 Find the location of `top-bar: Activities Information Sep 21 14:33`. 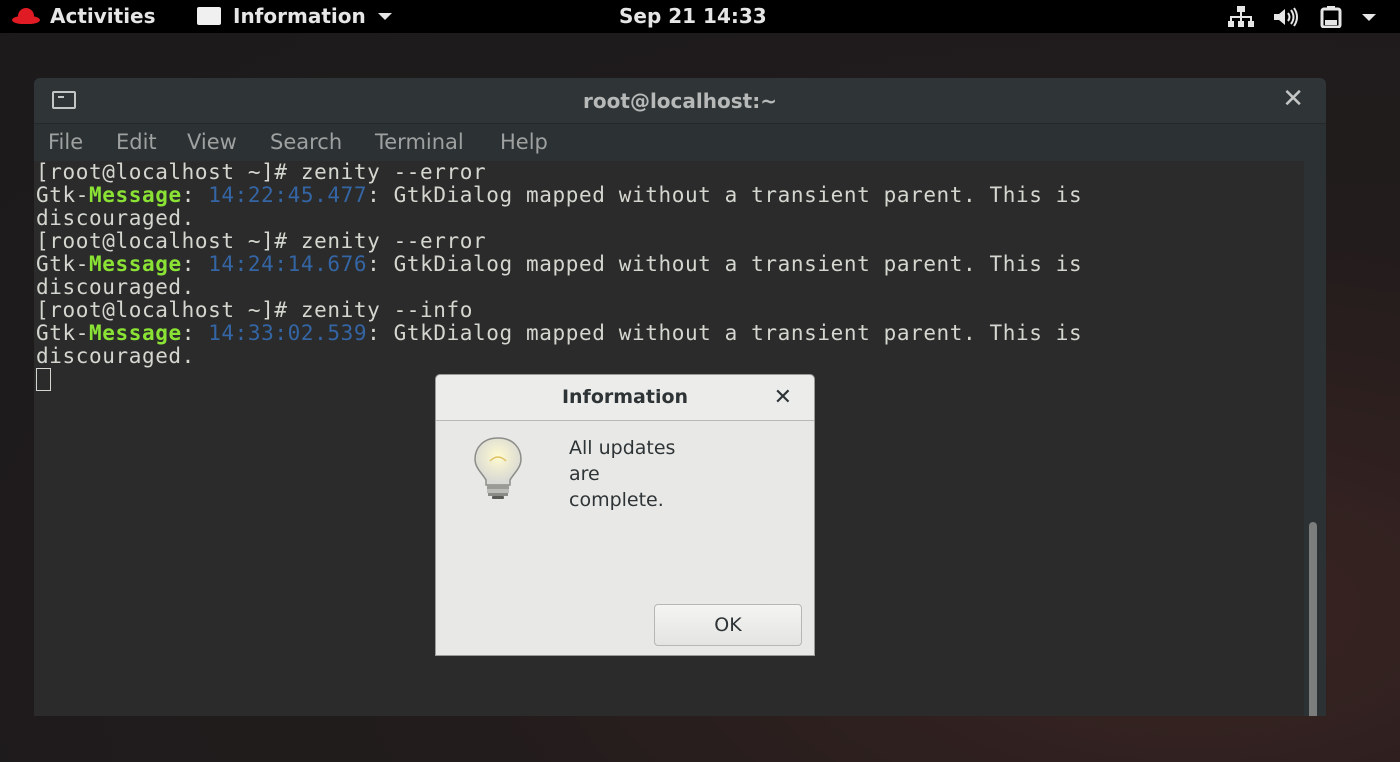

top-bar: Activities Information Sep 21 14:33 is located at coordinates (700, 16).